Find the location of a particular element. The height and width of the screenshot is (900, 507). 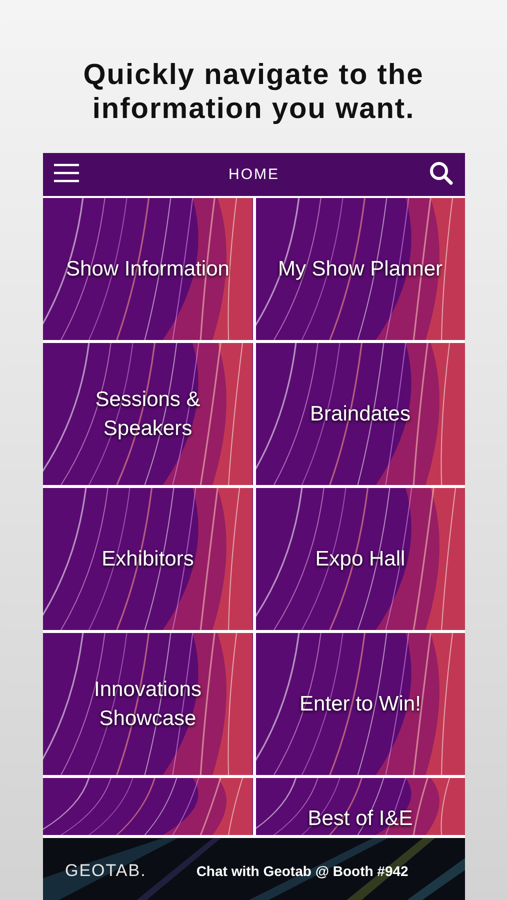

menu-tile: Best of I&E is located at coordinates (360, 806).